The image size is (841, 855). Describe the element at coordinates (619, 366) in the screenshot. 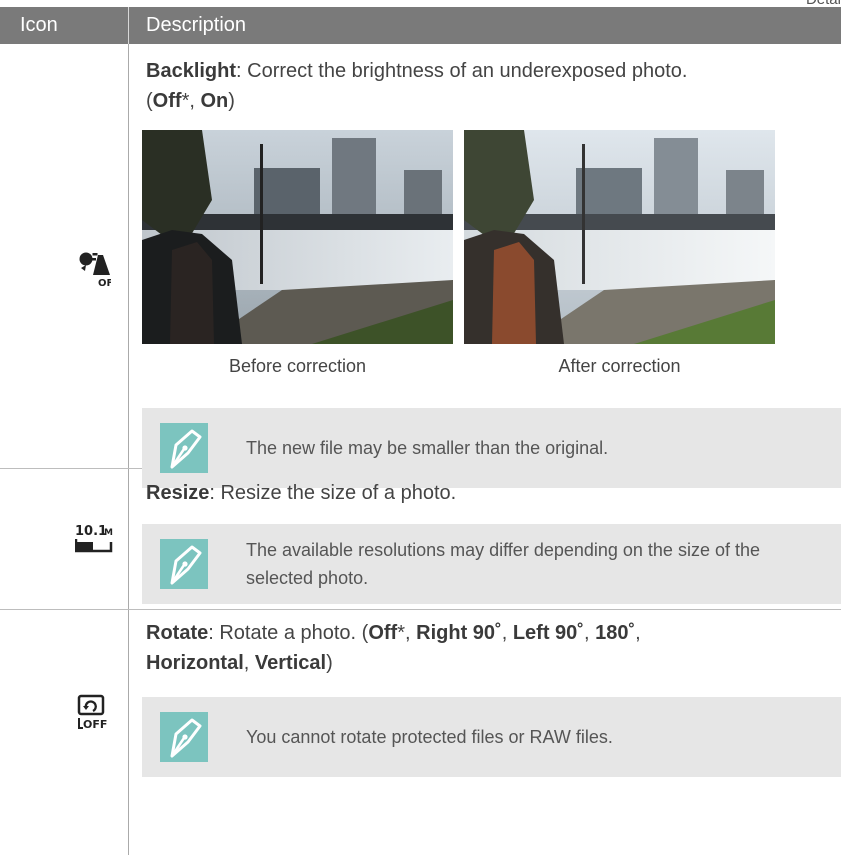

I see `after-correction-caption: After correction` at that location.